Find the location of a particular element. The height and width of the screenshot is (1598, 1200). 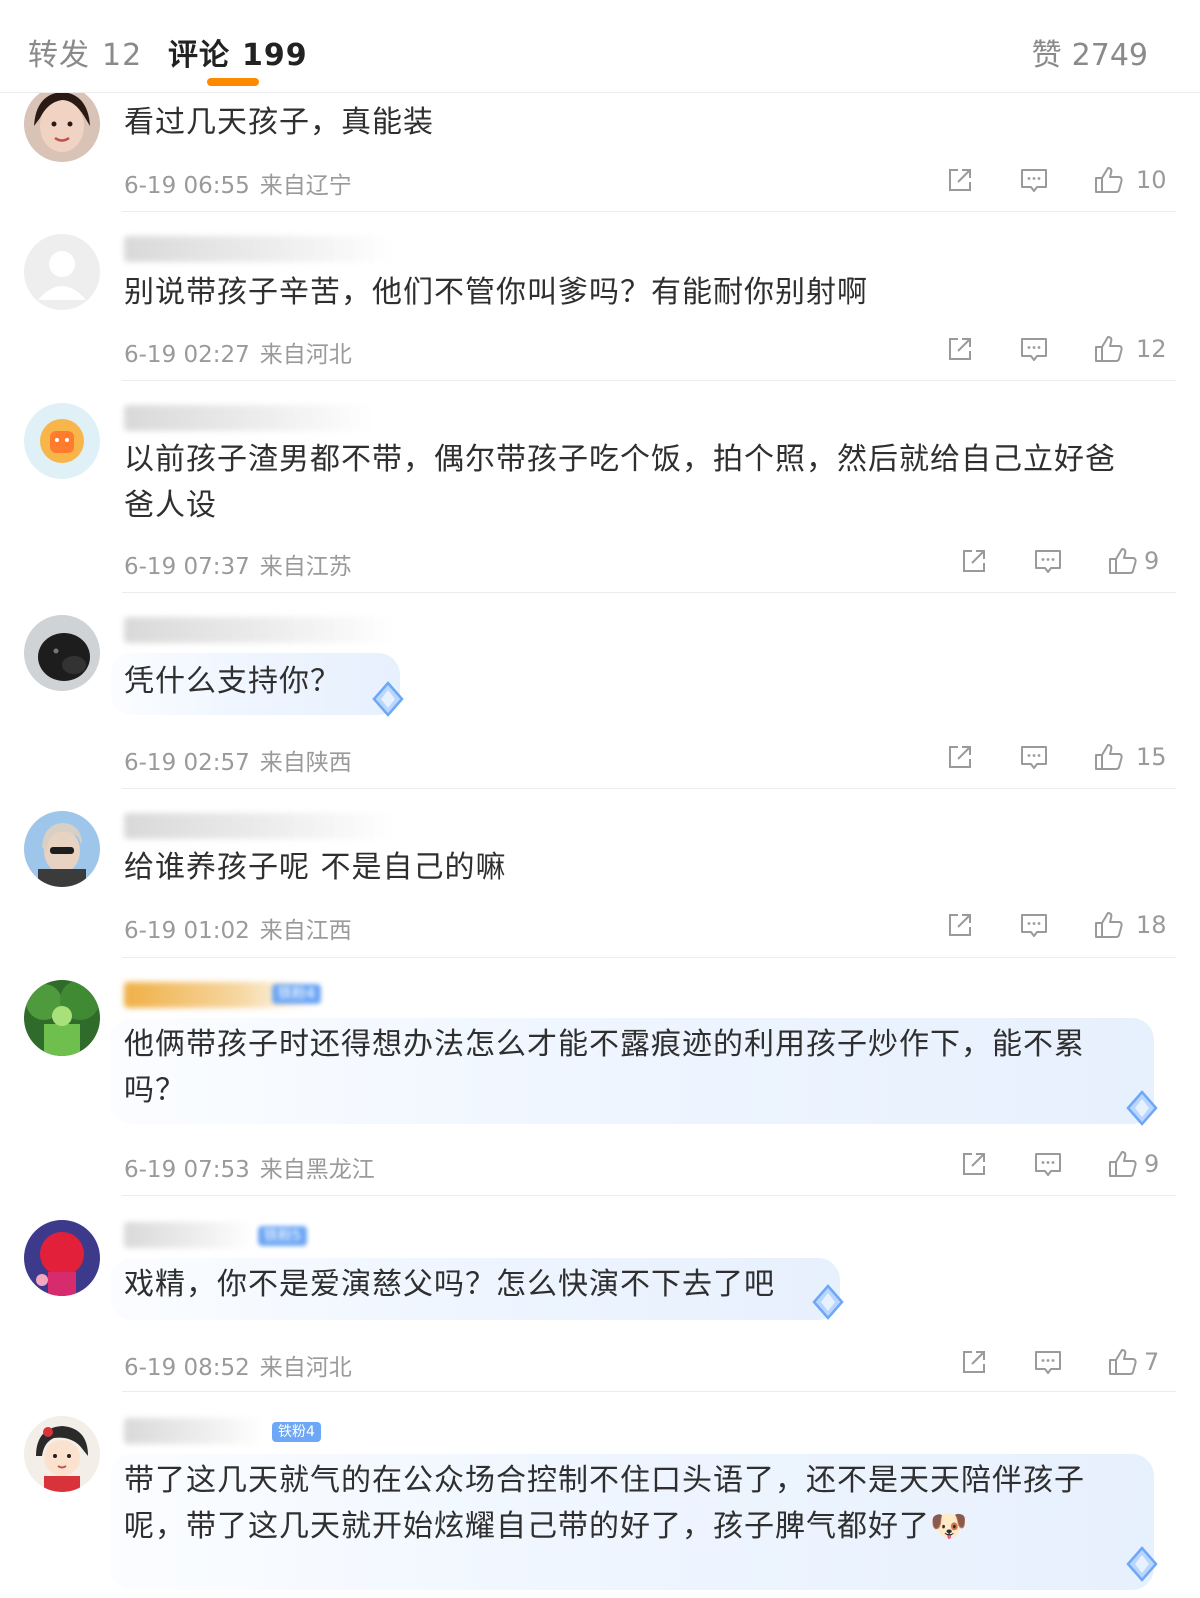

tab-comments-label: 评论 is located at coordinates (199, 55).